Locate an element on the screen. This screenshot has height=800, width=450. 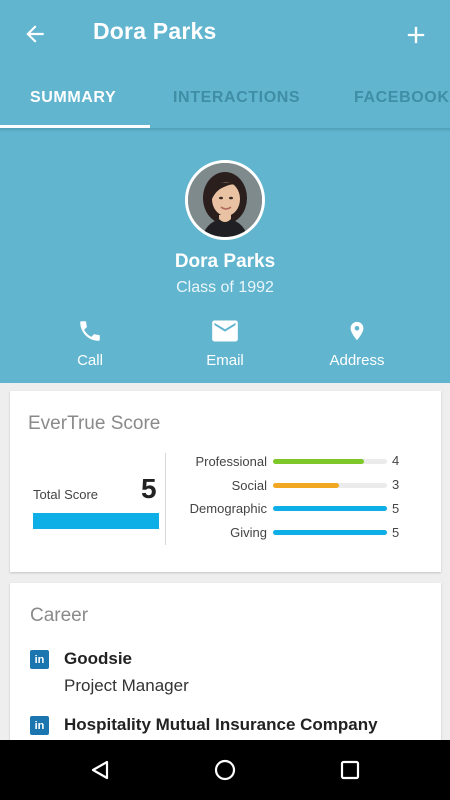
back-triangle-icon is located at coordinates (100, 770).